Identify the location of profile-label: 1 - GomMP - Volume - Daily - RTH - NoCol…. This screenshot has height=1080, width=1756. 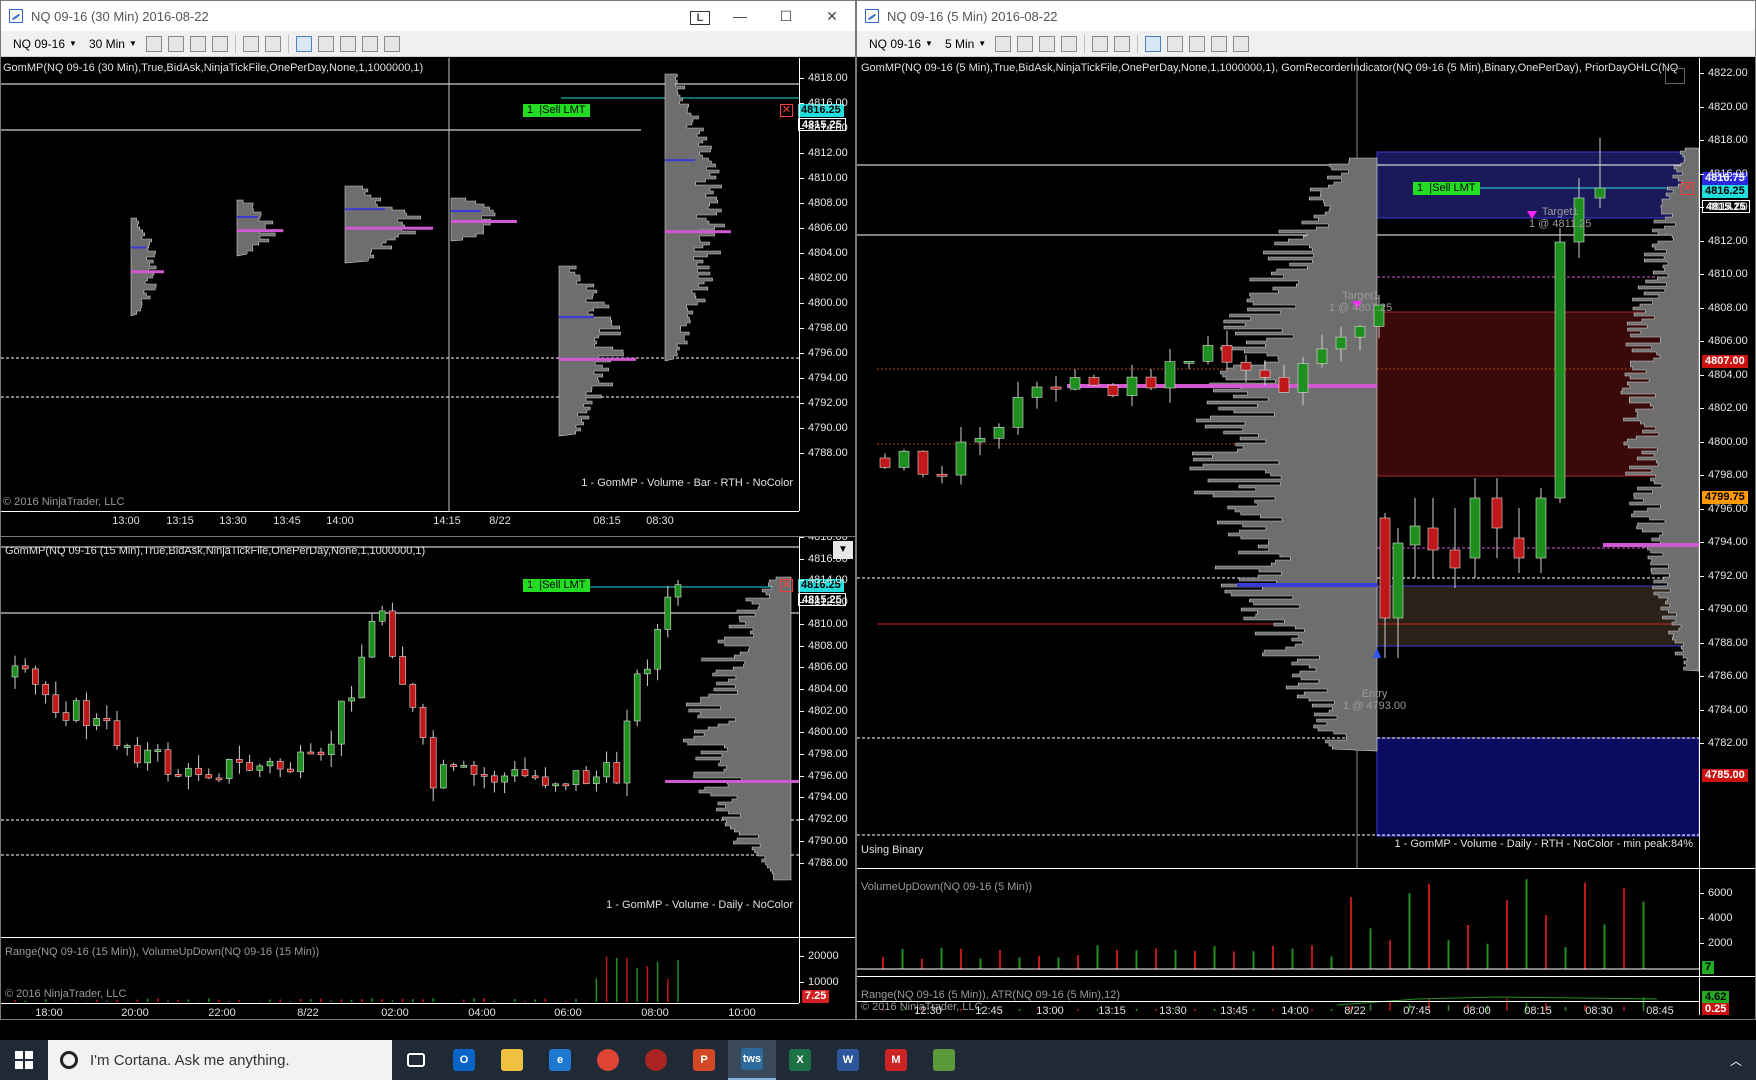
(1543, 844).